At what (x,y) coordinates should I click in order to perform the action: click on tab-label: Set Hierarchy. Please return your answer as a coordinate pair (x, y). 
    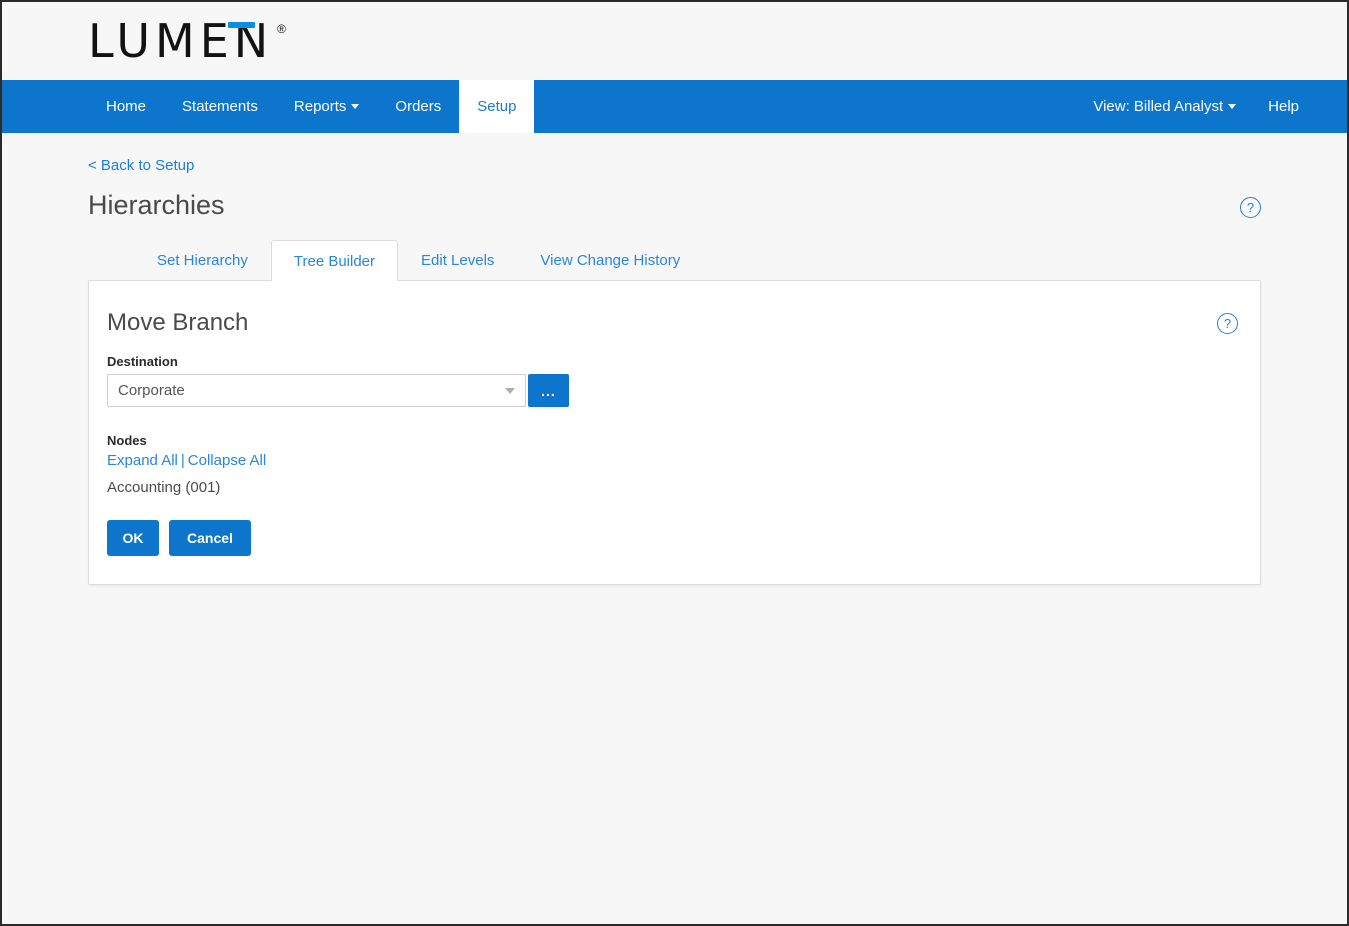
    Looking at the image, I should click on (202, 260).